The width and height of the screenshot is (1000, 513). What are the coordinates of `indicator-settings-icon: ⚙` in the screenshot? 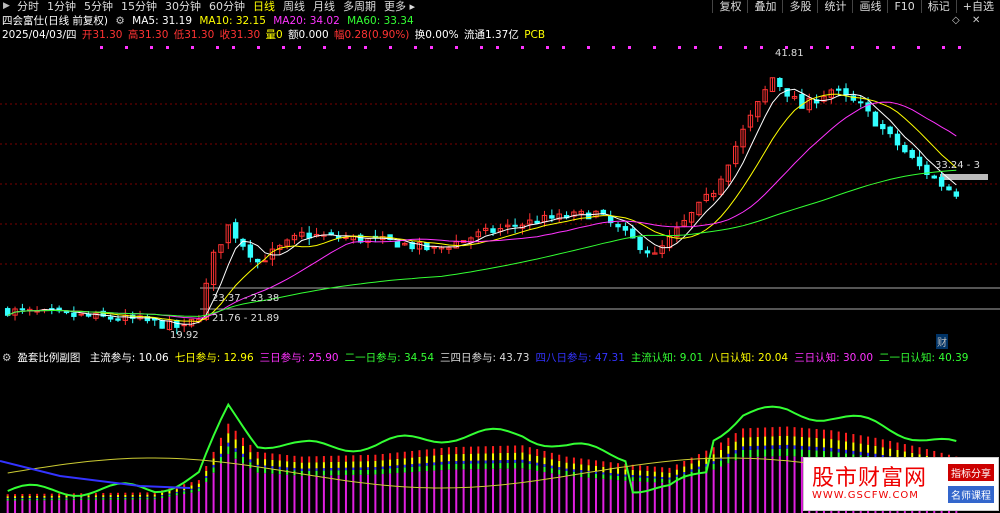 It's located at (6, 358).